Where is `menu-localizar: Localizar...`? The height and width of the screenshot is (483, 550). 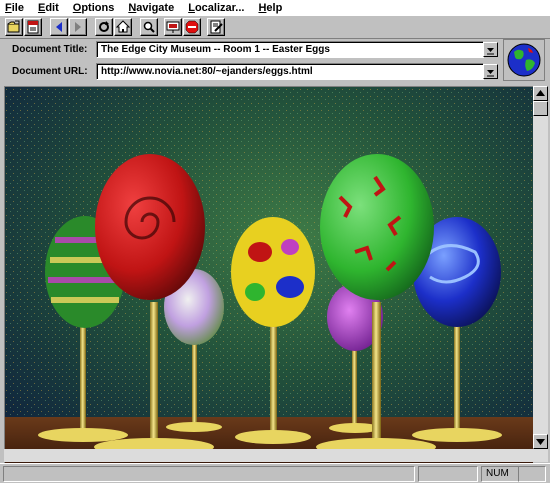
menu-localizar: Localizar... is located at coordinates (216, 8).